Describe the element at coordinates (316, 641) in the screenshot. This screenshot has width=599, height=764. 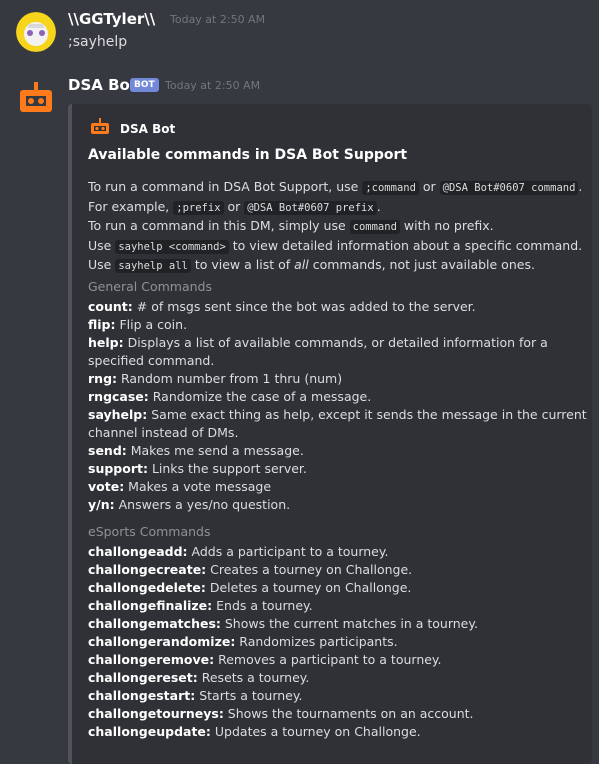
I see `command-description: Randomizes participants.` at that location.